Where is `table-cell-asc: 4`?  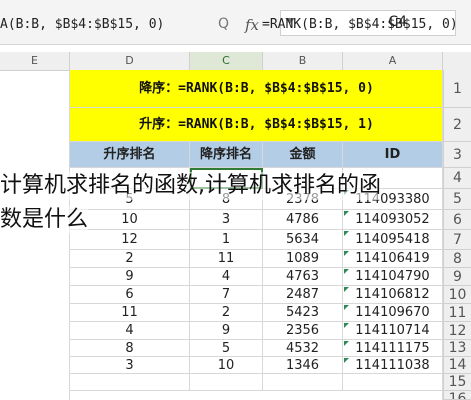 table-cell-asc: 4 is located at coordinates (130, 331).